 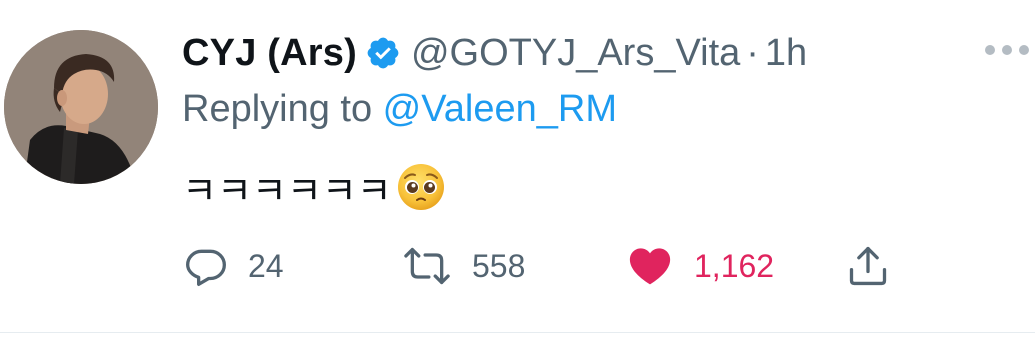 What do you see at coordinates (206, 267) in the screenshot?
I see `reply-icon` at bounding box center [206, 267].